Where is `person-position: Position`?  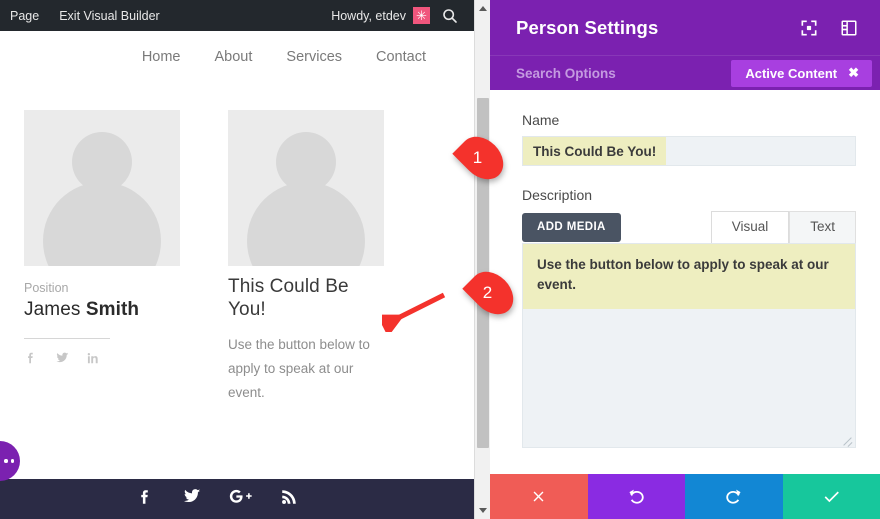 person-position: Position is located at coordinates (46, 288).